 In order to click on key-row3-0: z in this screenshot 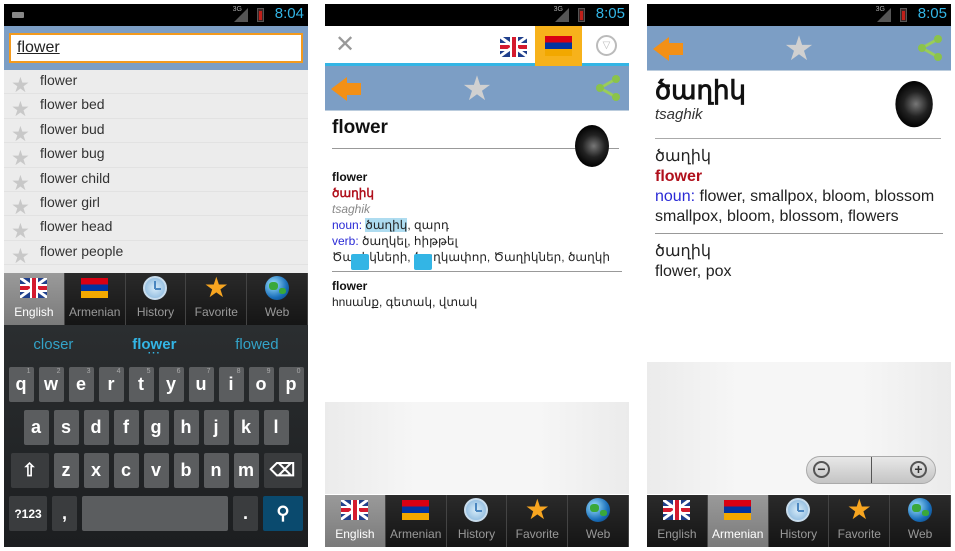, I will do `click(66, 470)`.